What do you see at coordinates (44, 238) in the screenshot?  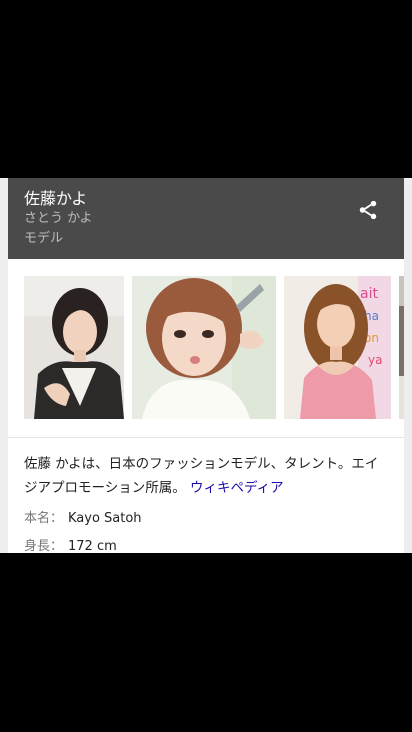 I see `panel-subtitle: モデル` at bounding box center [44, 238].